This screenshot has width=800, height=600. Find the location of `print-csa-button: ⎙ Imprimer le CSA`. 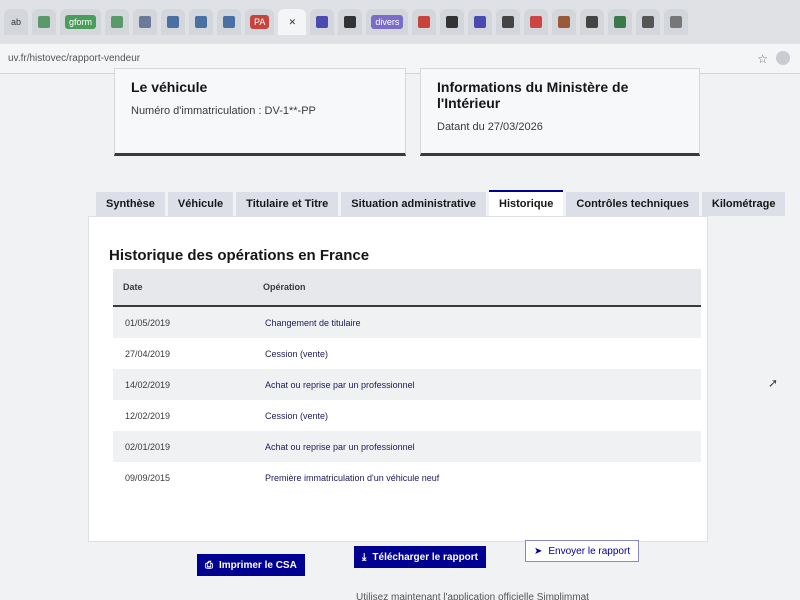

print-csa-button: ⎙ Imprimer le CSA is located at coordinates (251, 565).